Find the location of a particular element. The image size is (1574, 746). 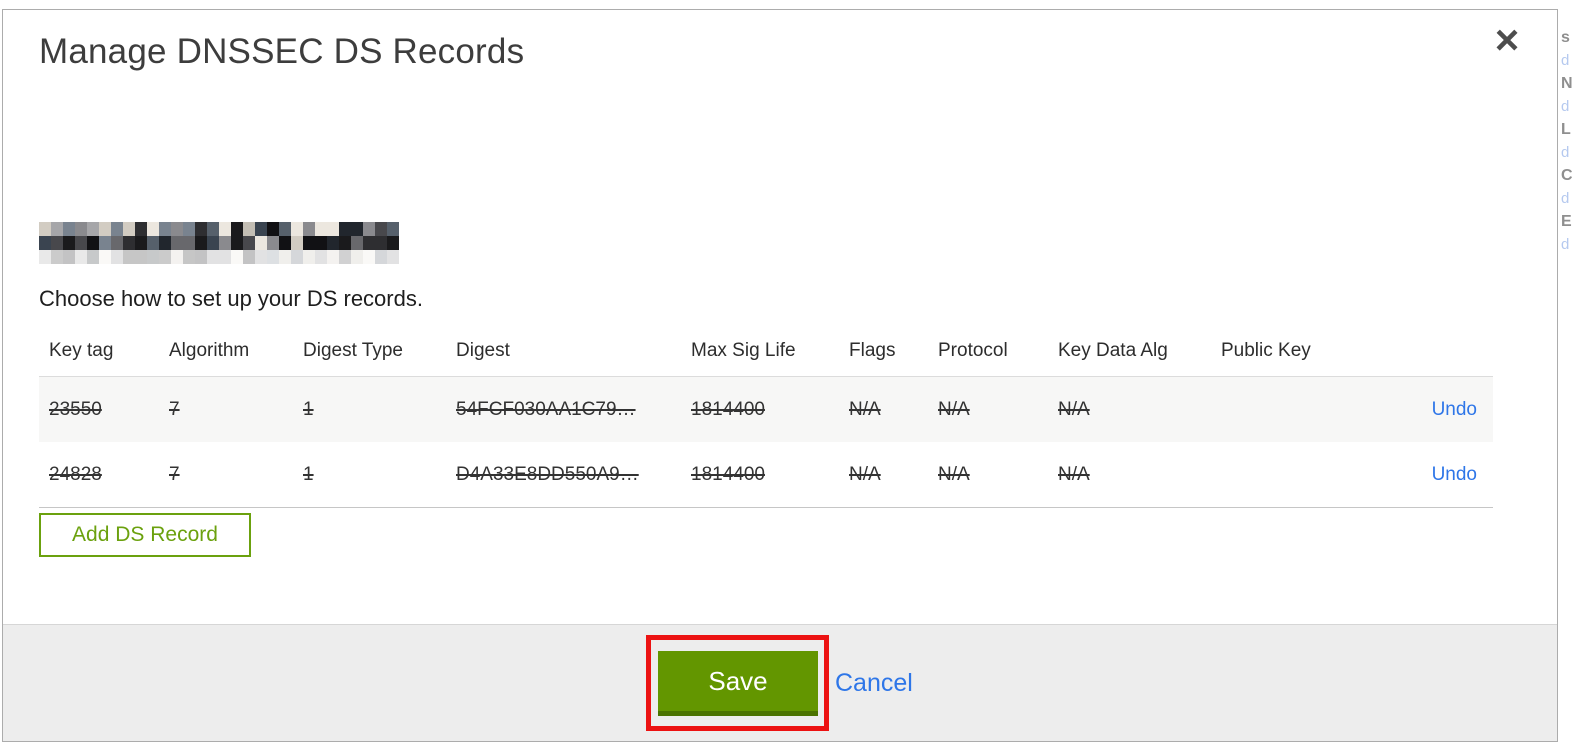

save-button: Save is located at coordinates (738, 683).